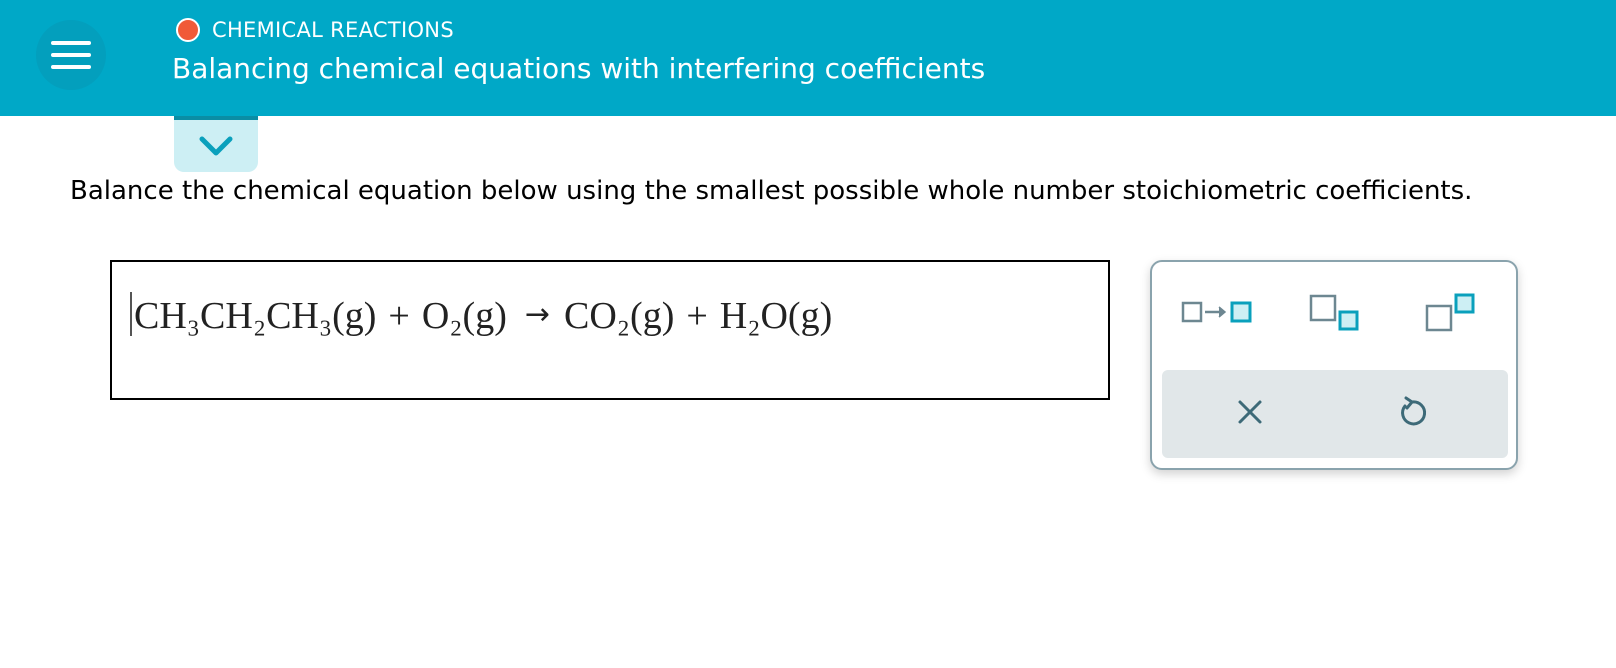 The height and width of the screenshot is (668, 1616). Describe the element at coordinates (464, 316) in the screenshot. I see `reactant-2: O₂(g)` at that location.